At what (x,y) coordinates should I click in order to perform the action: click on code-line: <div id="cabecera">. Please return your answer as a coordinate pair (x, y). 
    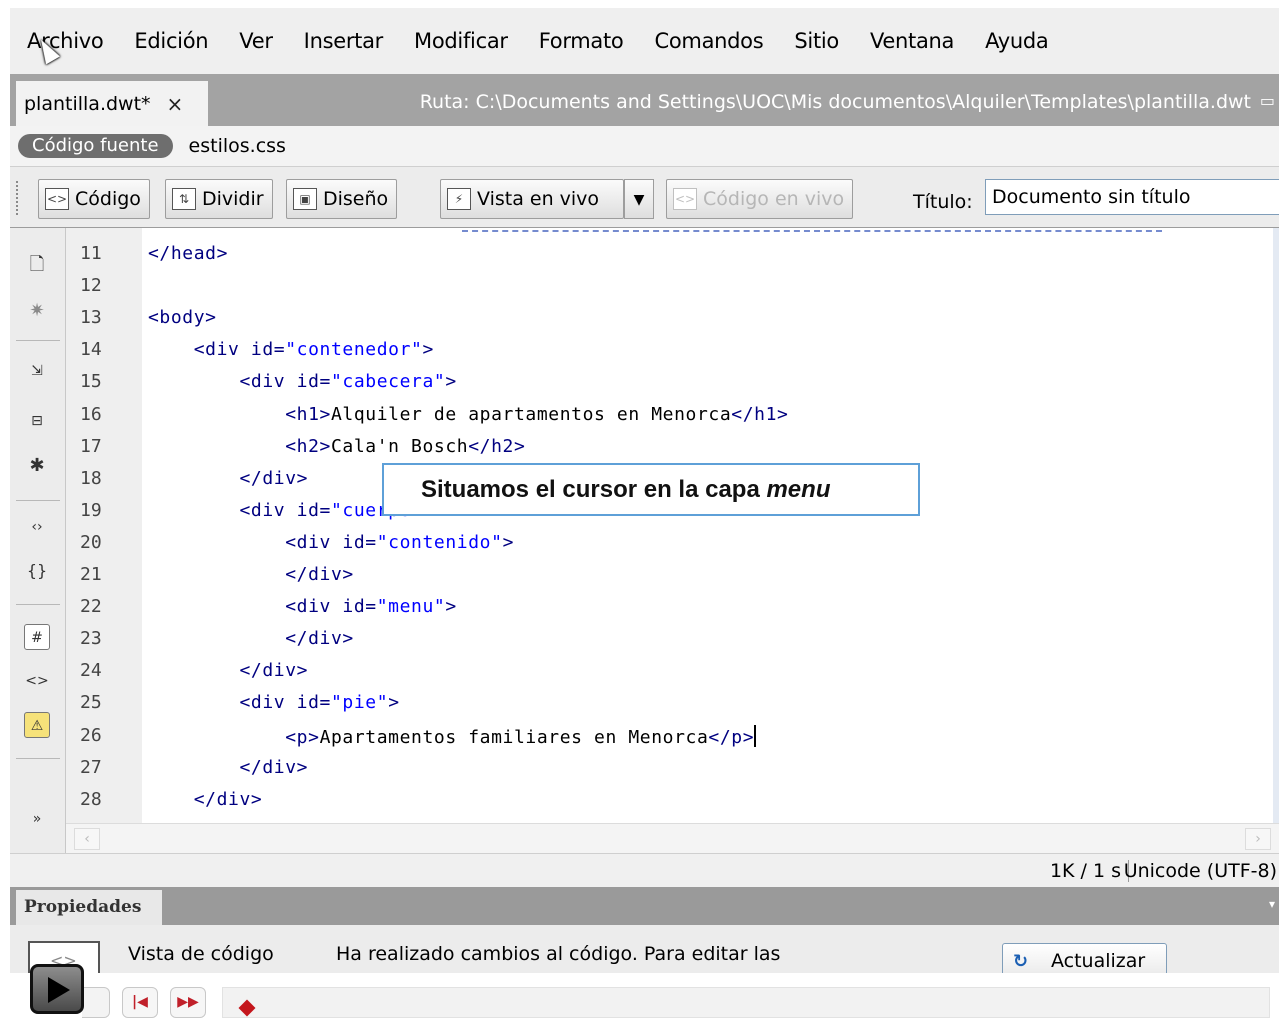
    Looking at the image, I should click on (348, 382).